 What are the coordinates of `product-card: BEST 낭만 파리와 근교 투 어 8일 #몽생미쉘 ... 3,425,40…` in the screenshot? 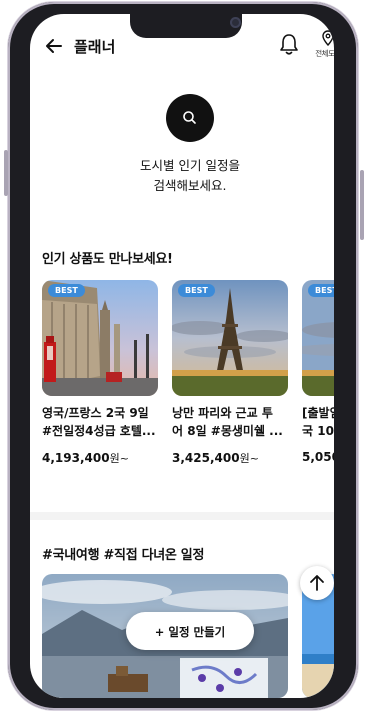 It's located at (230, 373).